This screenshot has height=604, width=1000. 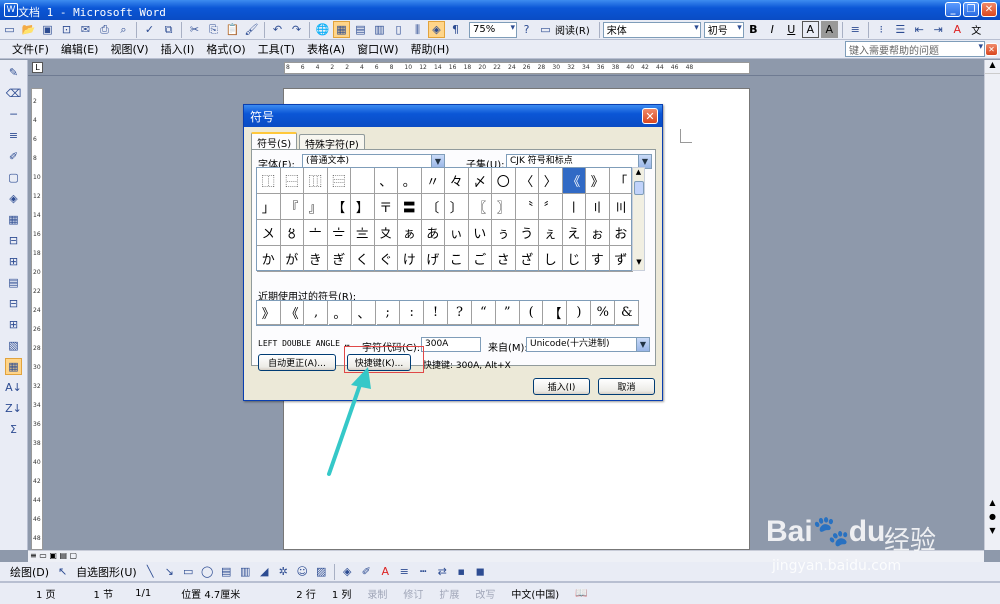 I want to click on symbol-cell: け, so click(x=410, y=259).